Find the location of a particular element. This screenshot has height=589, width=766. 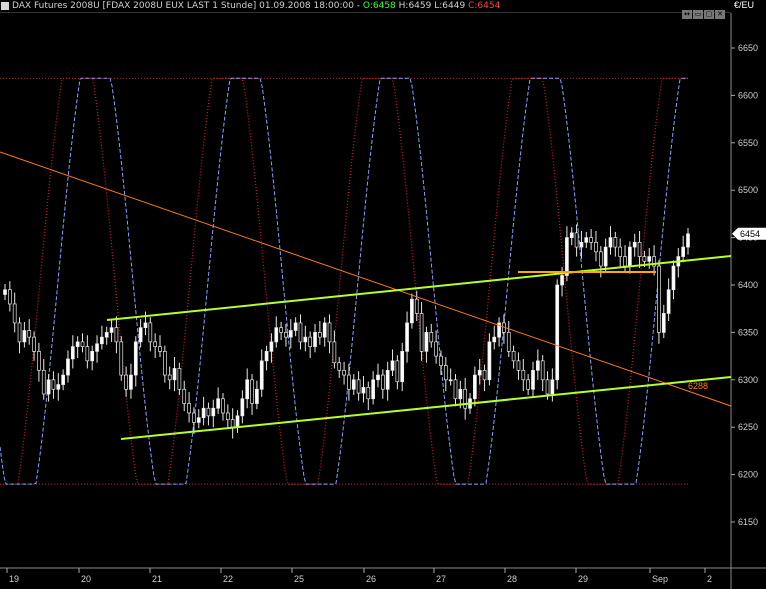

x-tick-label: Sep is located at coordinates (660, 579).